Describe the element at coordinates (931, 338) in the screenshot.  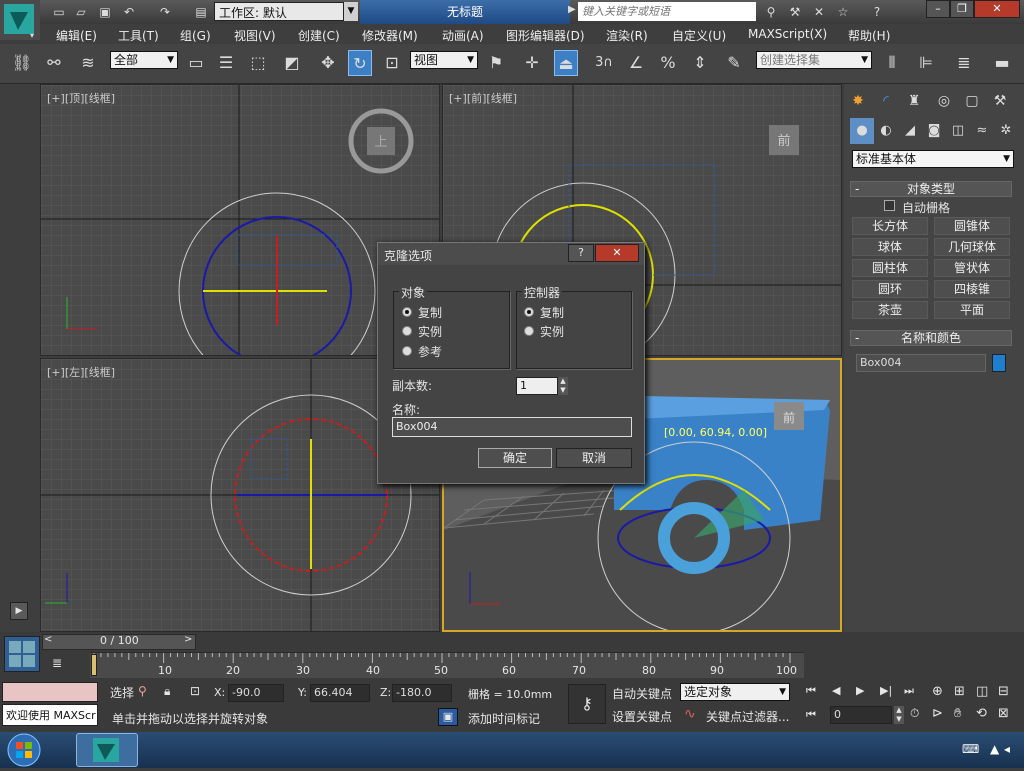
I see `name-color-rollout: - 名称和颜色` at that location.